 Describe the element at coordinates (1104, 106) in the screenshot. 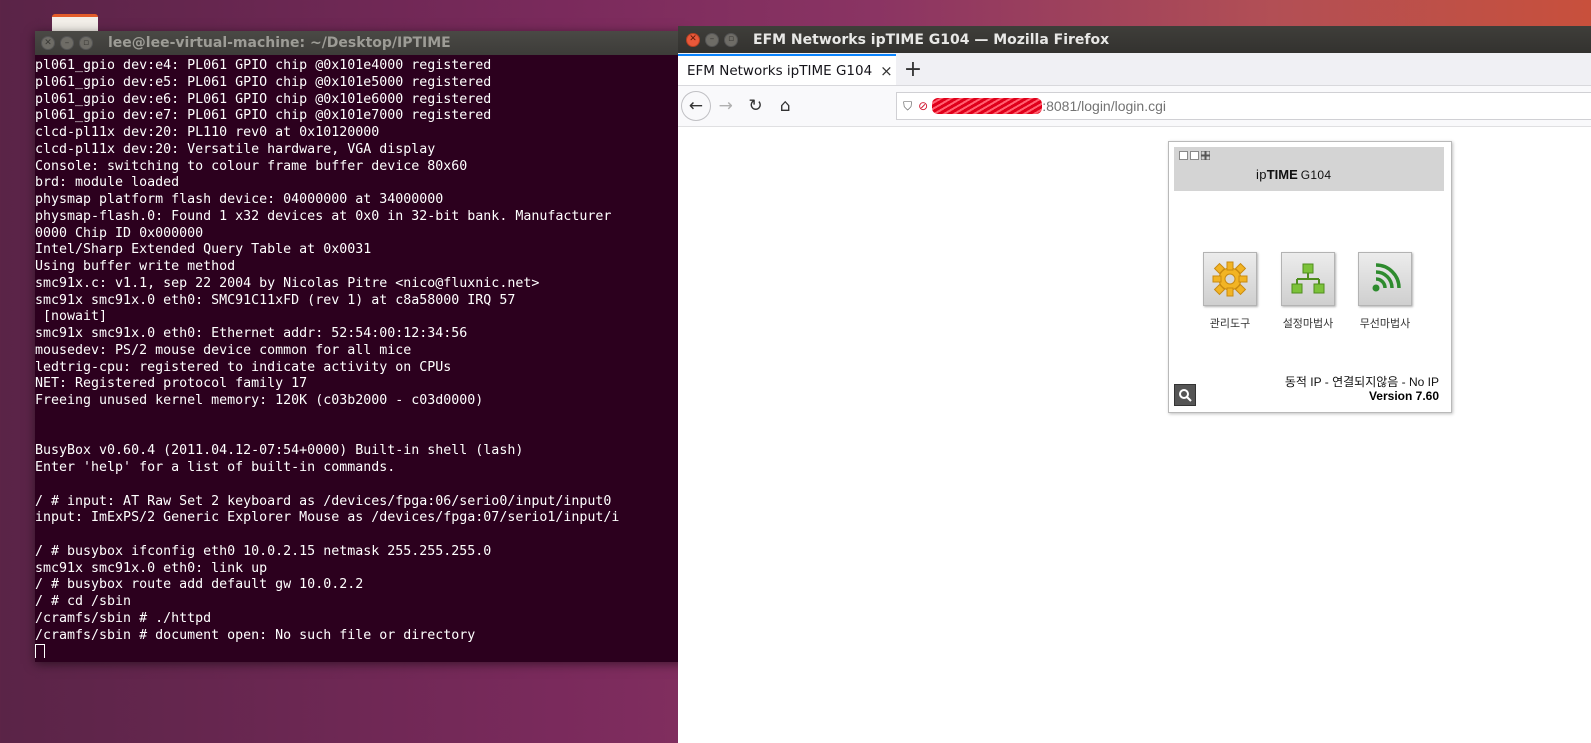

I see `url-text: :8081/login/login.cgi` at that location.